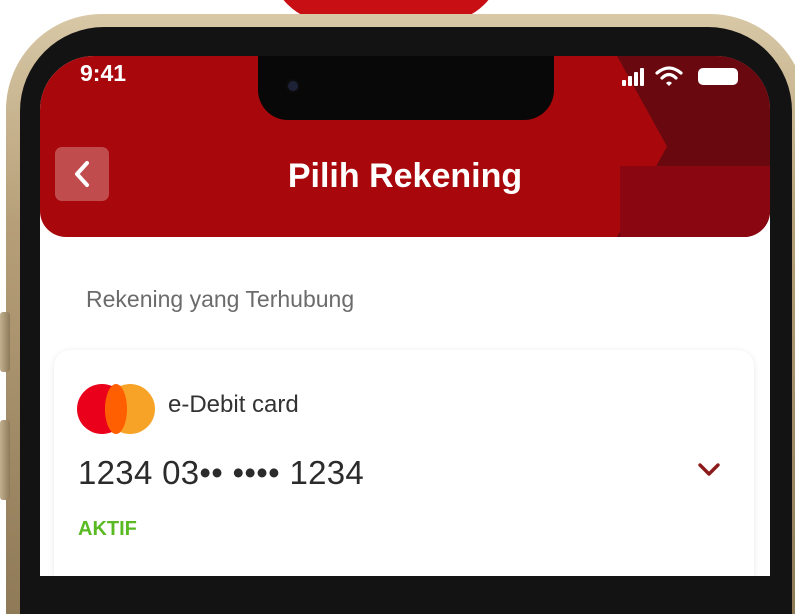 This screenshot has height=614, width=795. Describe the element at coordinates (405, 176) in the screenshot. I see `page-title: Pilih Rekening` at that location.